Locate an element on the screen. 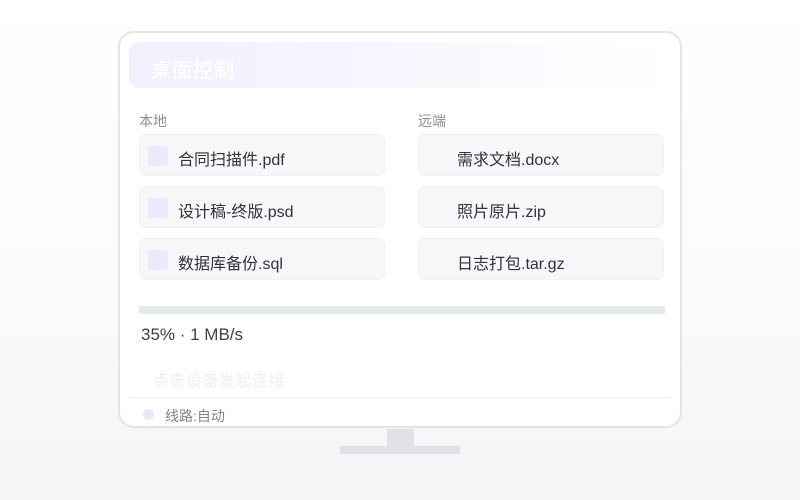 This screenshot has width=800, height=500. transfer-progress-bar is located at coordinates (402, 310).